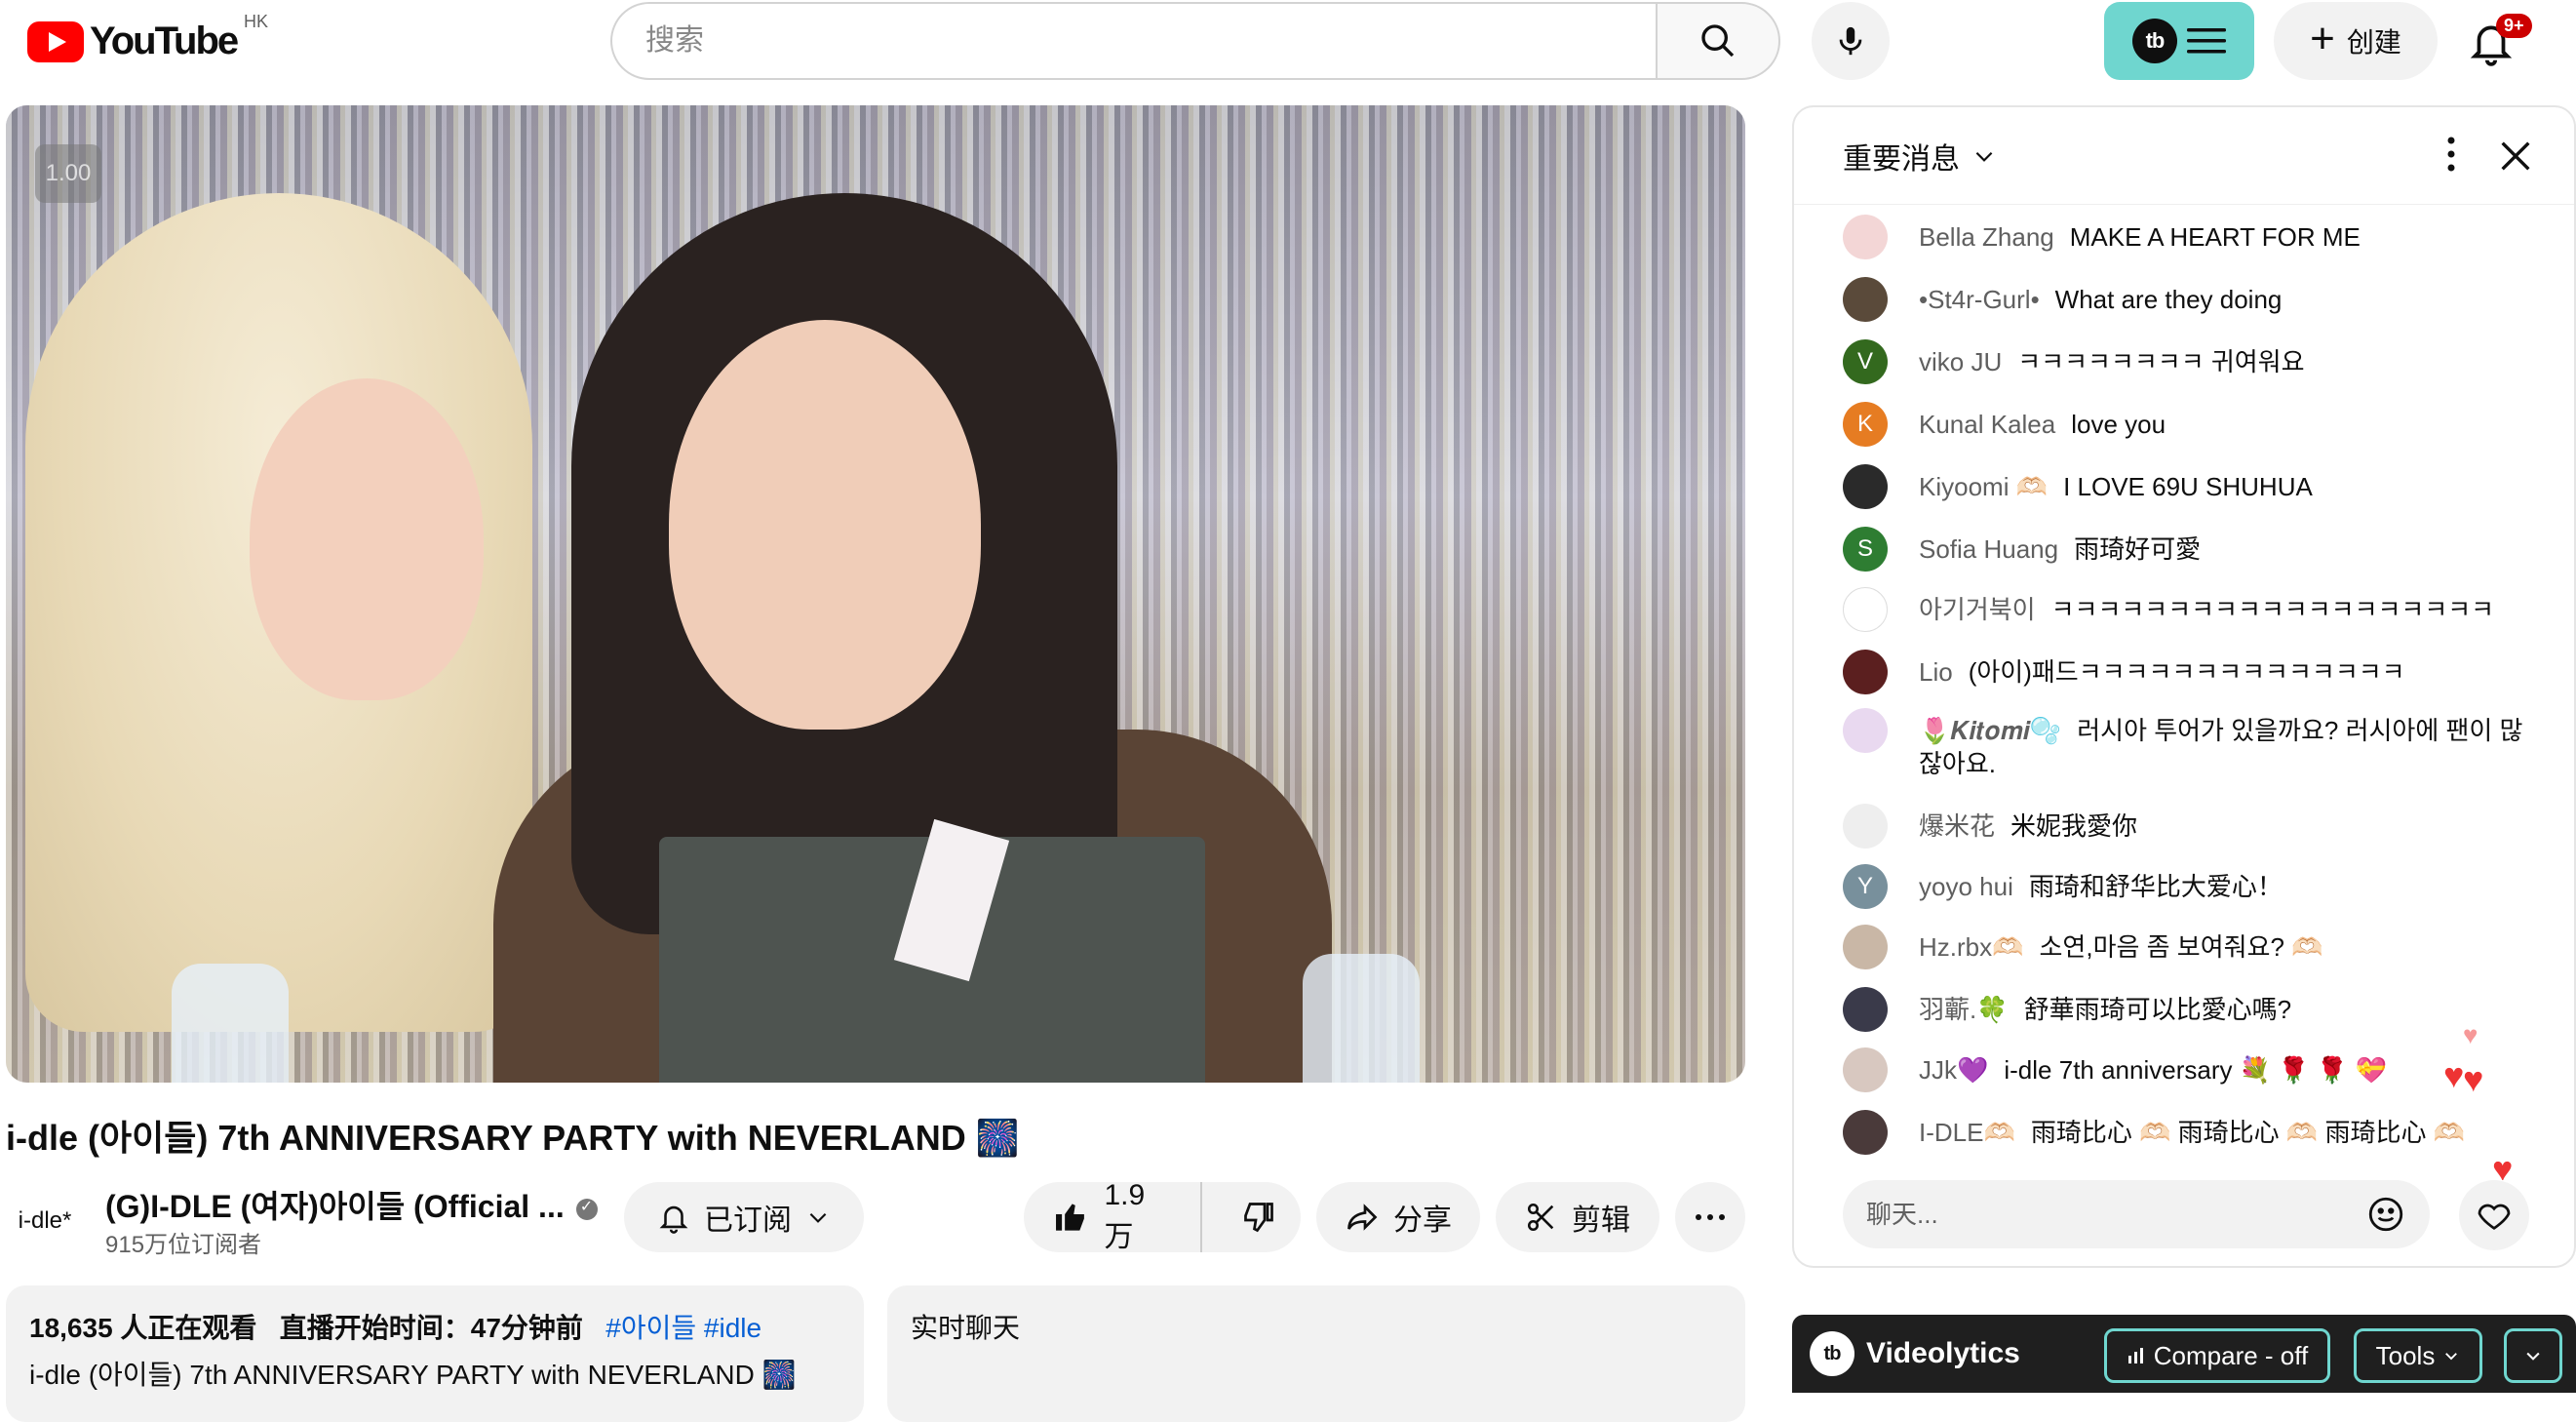  I want to click on create-label: 创建, so click(2373, 42).